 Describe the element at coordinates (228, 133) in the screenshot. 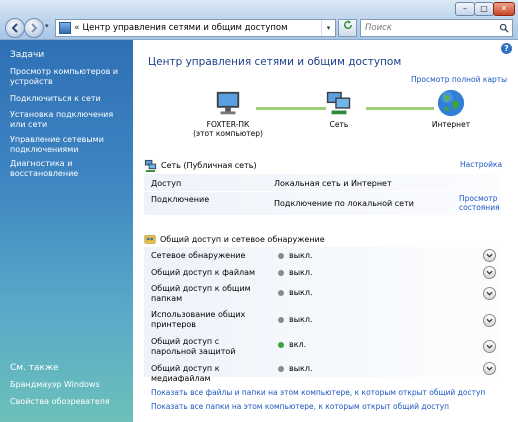

I see `computer-subtitle: (этот компьютер)` at that location.